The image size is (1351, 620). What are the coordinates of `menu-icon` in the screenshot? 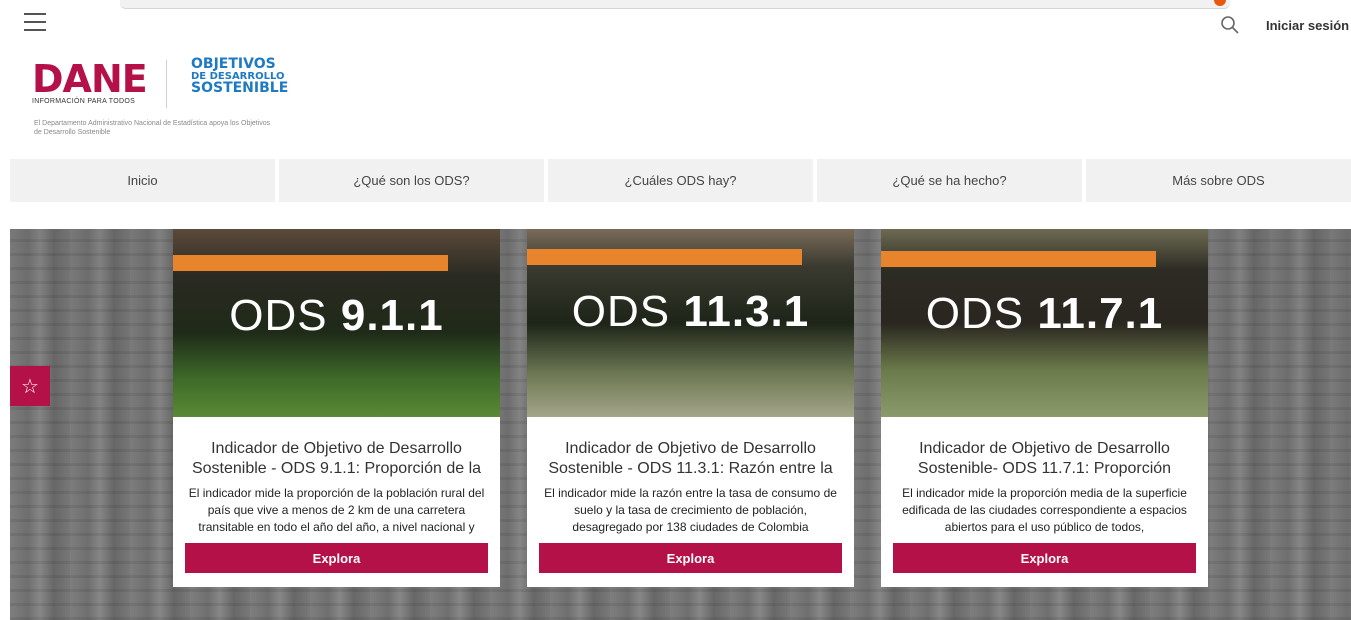 It's located at (35, 23).